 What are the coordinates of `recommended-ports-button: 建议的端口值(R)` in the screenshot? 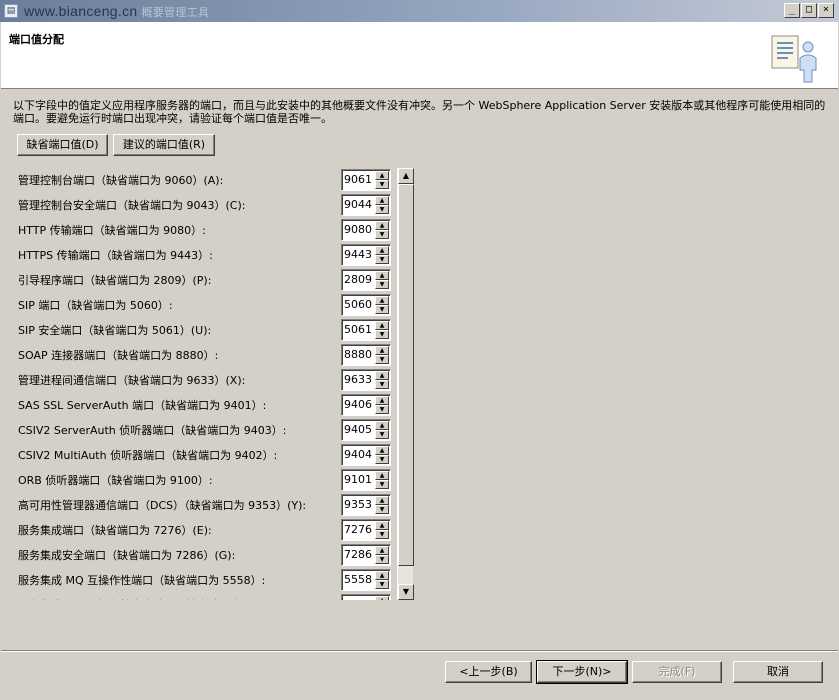 It's located at (164, 145).